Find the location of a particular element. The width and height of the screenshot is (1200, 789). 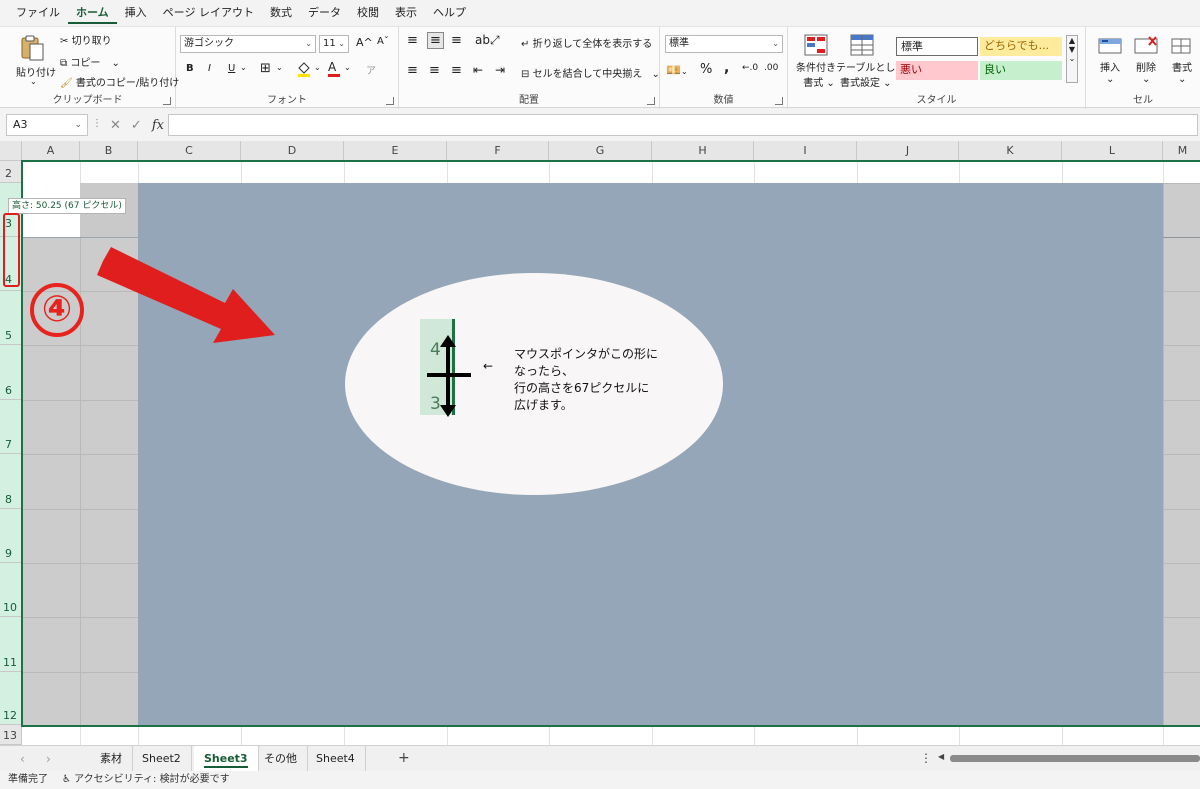

paste-button is located at coordinates (32, 48).